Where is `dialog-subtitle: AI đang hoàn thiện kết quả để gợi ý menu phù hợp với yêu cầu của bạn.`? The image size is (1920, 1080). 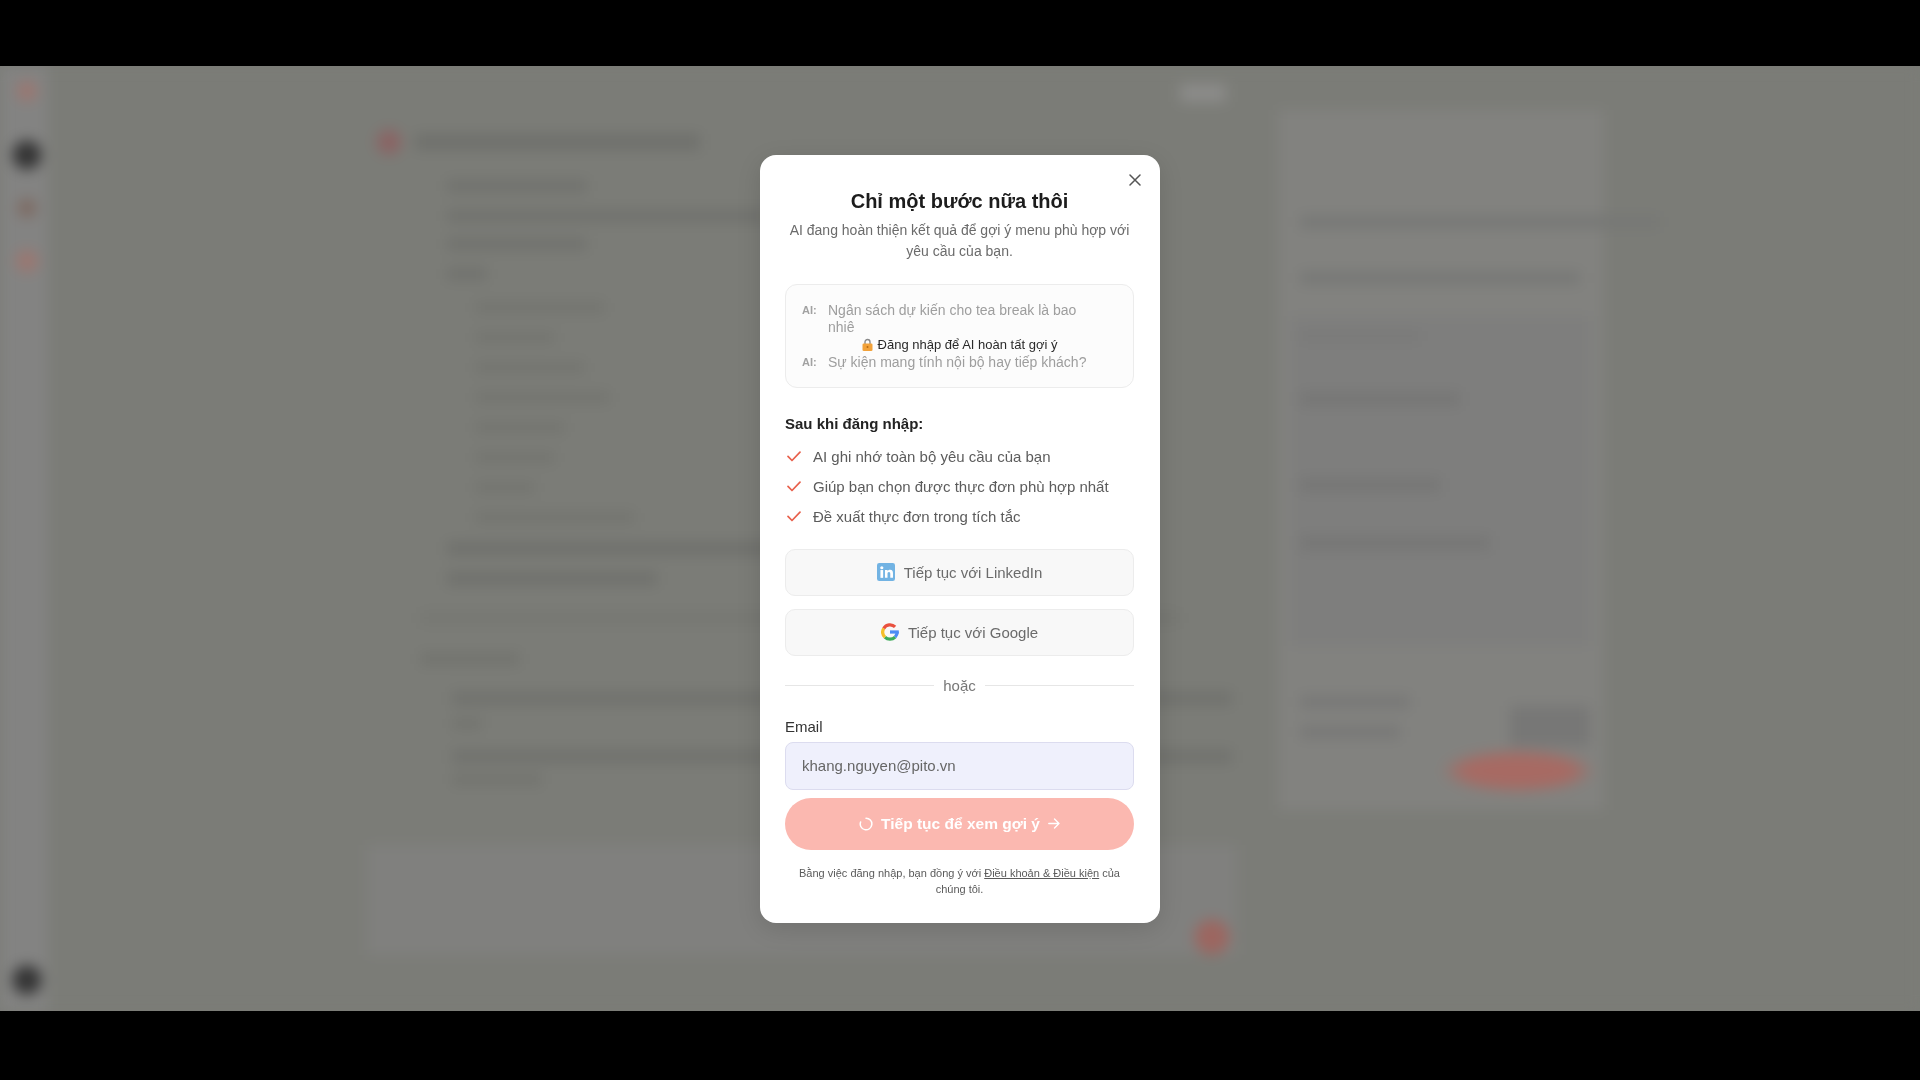
dialog-subtitle: AI đang hoàn thiện kết quả để gợi ý menu phù hợp với yêu cầu của bạn. is located at coordinates (959, 240).